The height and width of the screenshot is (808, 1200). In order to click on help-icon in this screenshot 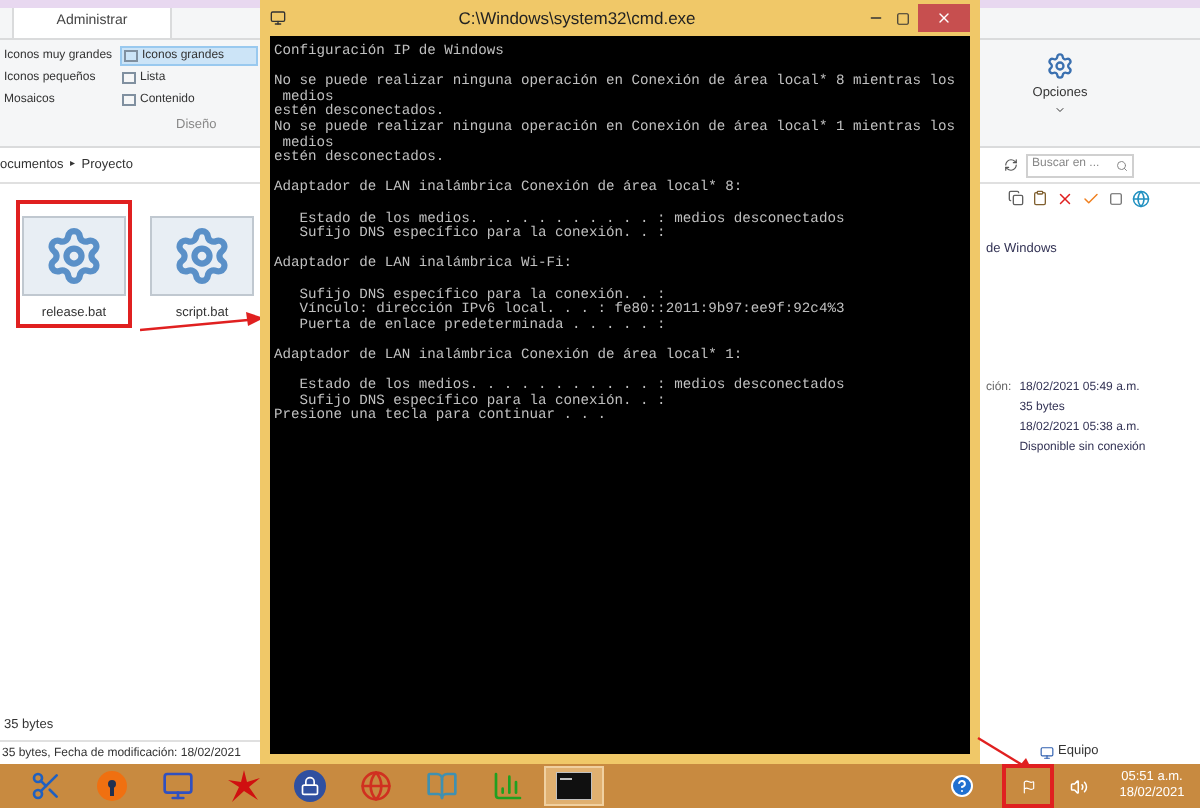, I will do `click(962, 786)`.